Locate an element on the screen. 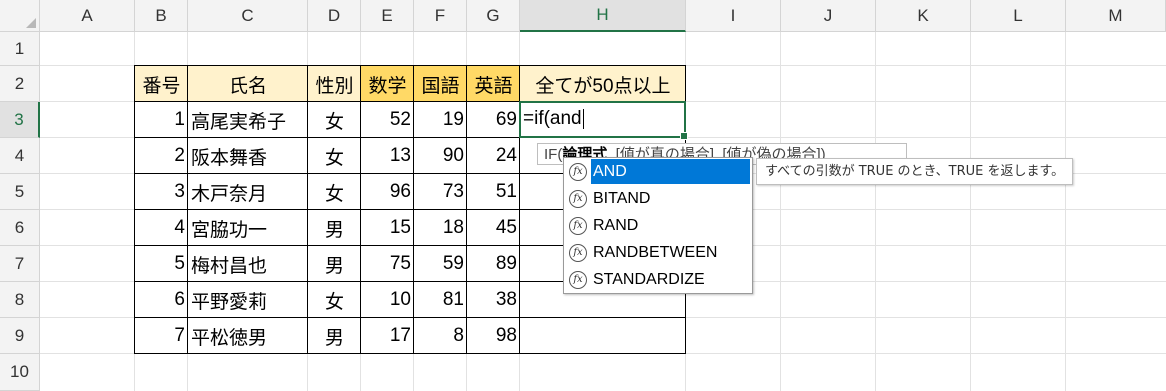  row-header-5: 5 is located at coordinates (20, 192).